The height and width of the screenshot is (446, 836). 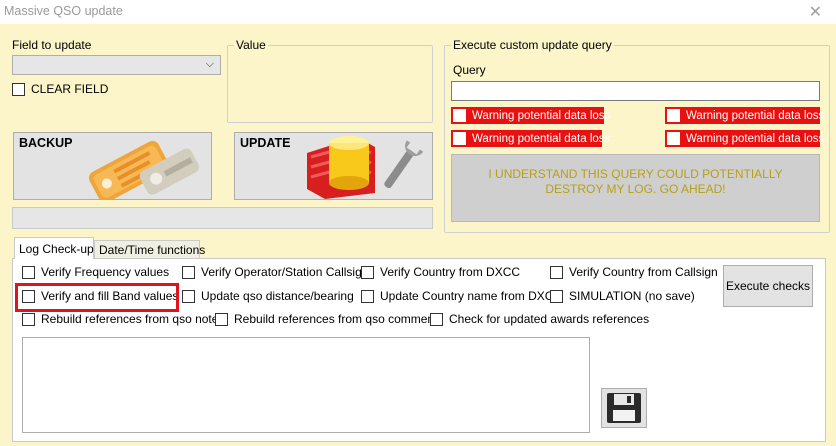 I want to click on warning-checkbox-4: Warning potential data loss, so click(x=744, y=138).